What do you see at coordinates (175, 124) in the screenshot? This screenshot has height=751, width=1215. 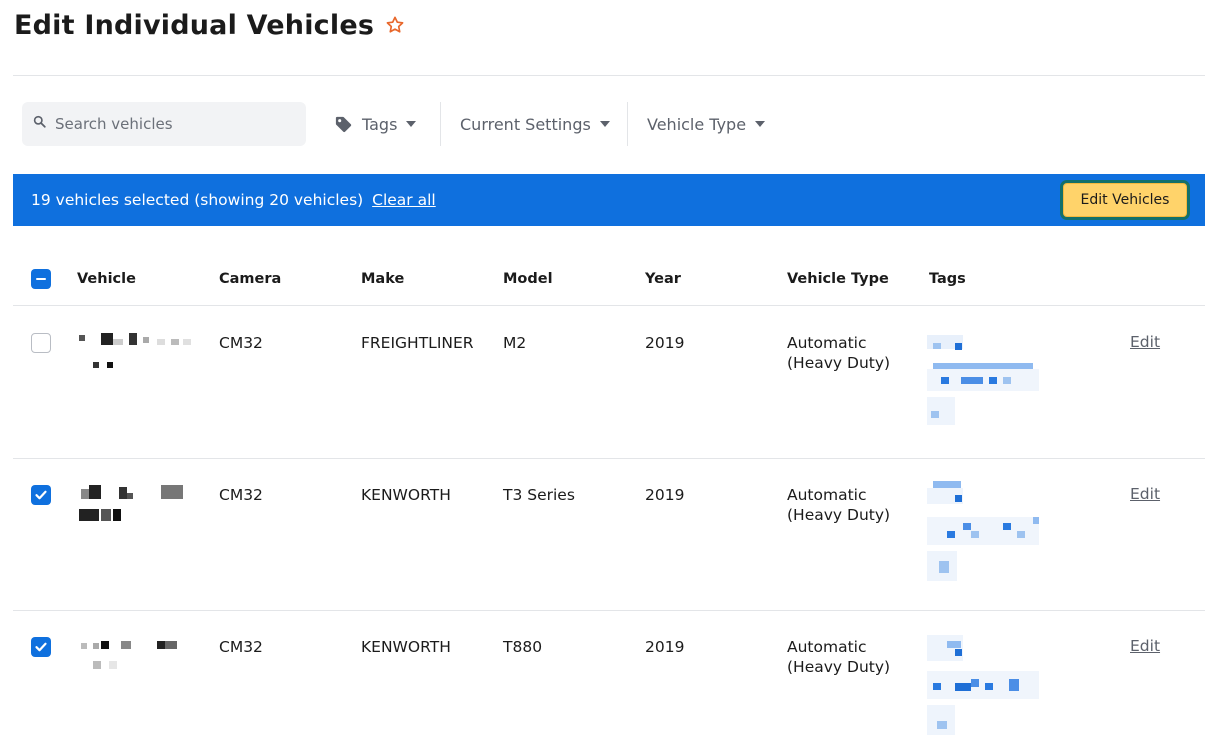 I see `search-input` at bounding box center [175, 124].